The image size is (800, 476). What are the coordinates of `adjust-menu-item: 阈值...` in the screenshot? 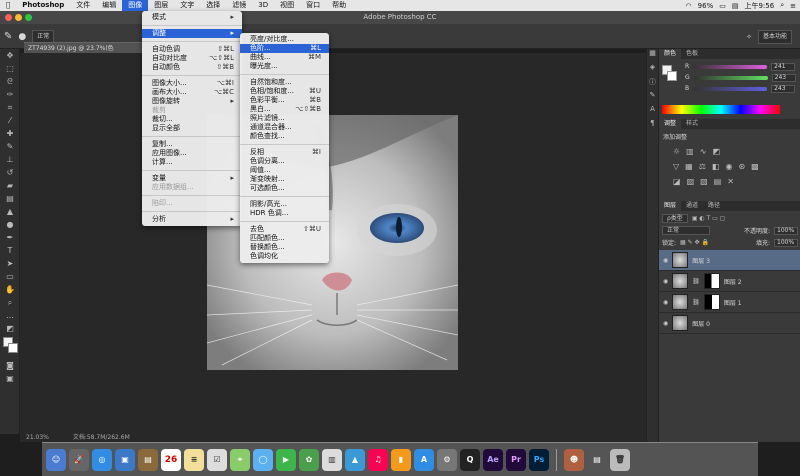 It's located at (284, 170).